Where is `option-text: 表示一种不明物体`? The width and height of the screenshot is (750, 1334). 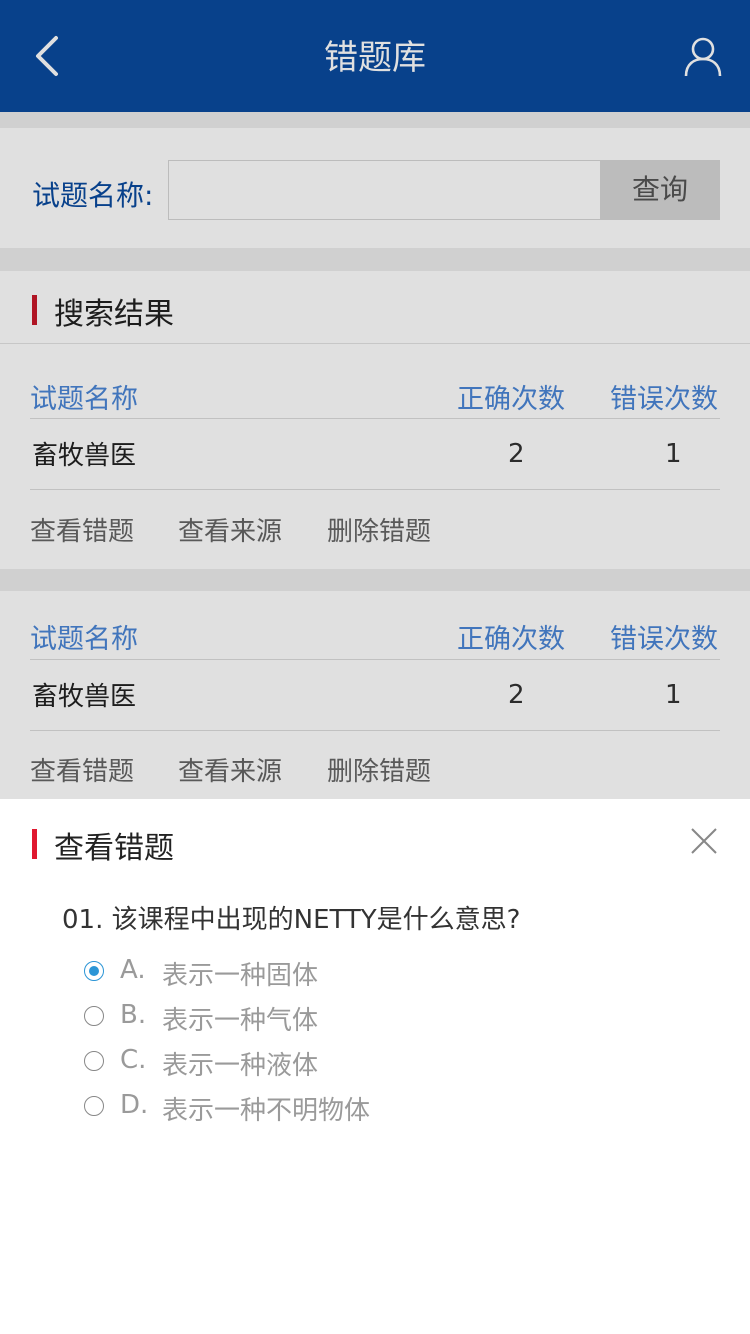
option-text: 表示一种不明物体 is located at coordinates (266, 1111).